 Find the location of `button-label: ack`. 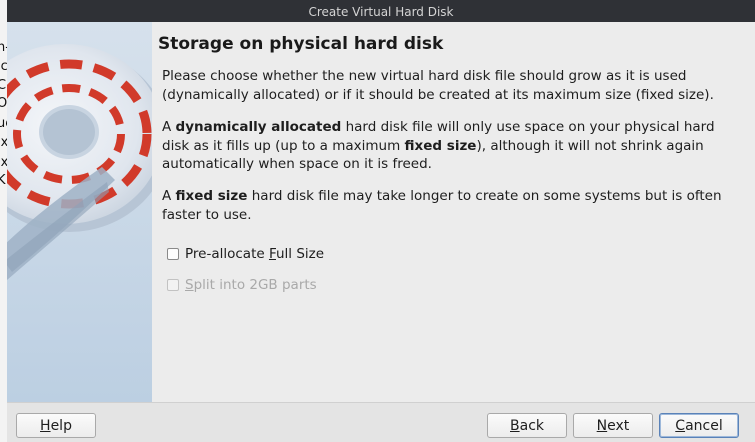

button-label: ack is located at coordinates (531, 426).